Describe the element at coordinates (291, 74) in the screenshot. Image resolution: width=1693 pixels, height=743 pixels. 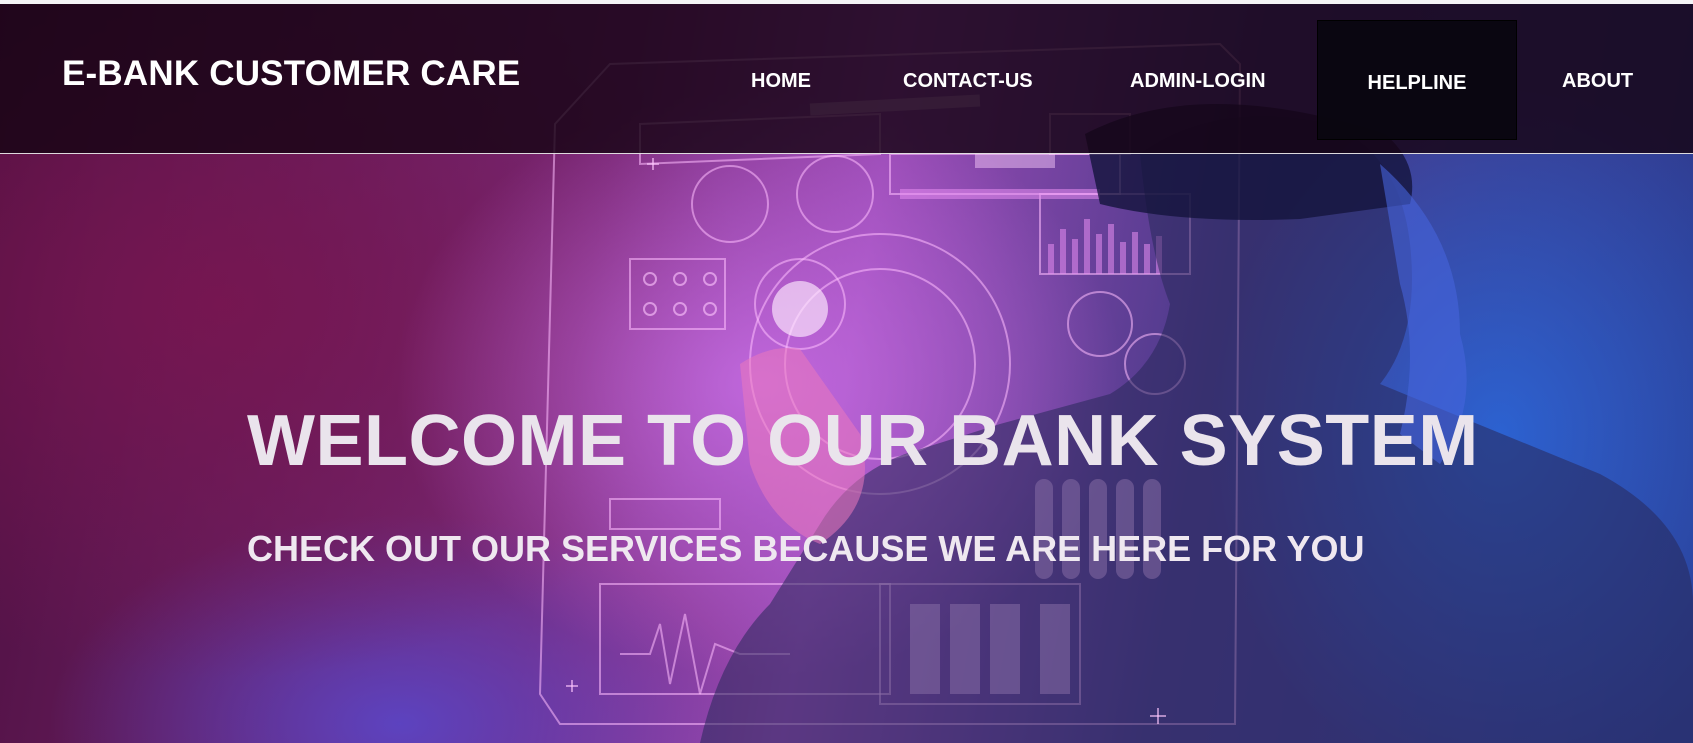
I see `brand-title: E-BANK CUSTOMER CARE` at that location.